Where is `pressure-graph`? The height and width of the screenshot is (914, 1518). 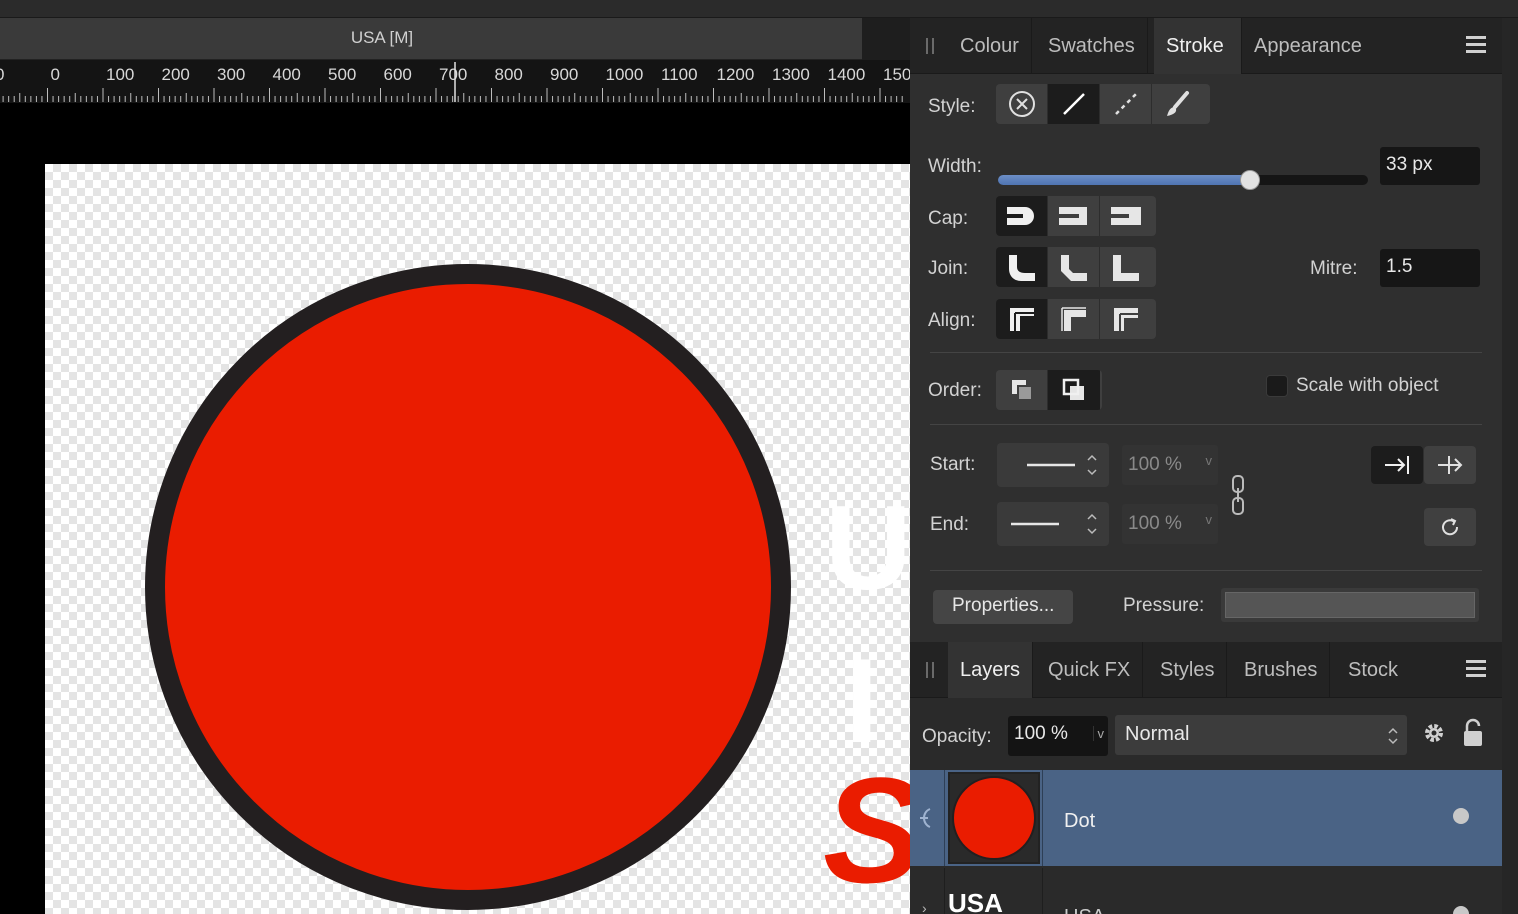 pressure-graph is located at coordinates (1350, 605).